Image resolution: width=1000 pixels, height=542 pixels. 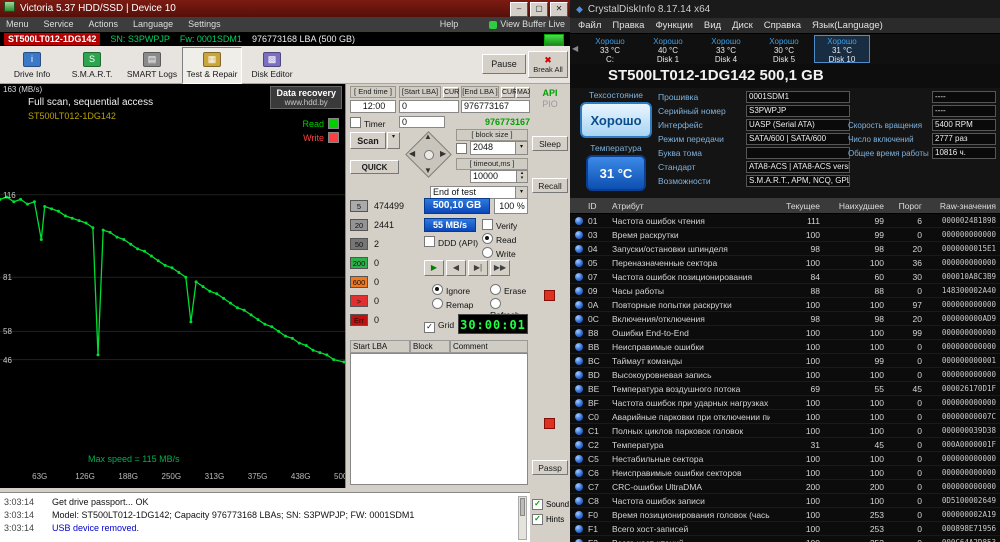 What do you see at coordinates (499, 148) in the screenshot?
I see `block-size-select: 2048` at bounding box center [499, 148].